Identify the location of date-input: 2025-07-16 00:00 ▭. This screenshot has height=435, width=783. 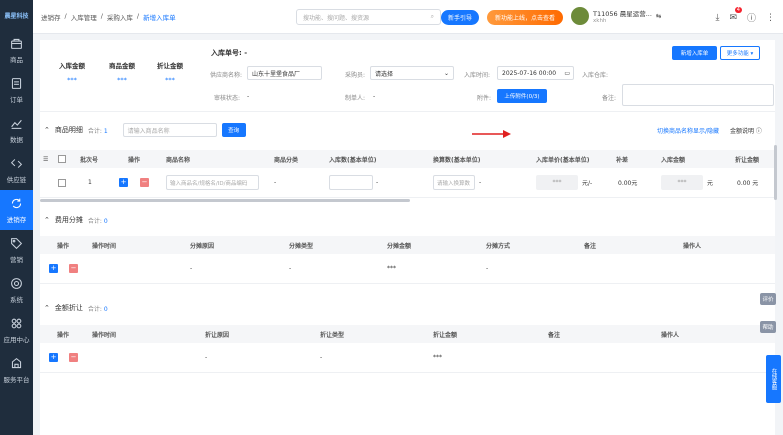
(535, 73).